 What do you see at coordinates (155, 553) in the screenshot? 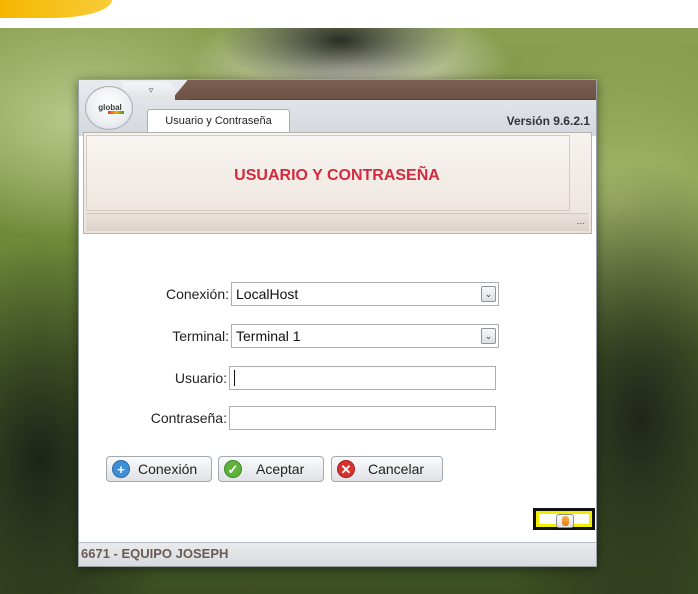
I see `status-bar-text: 6671 - EQUIPO JOSEPH` at bounding box center [155, 553].